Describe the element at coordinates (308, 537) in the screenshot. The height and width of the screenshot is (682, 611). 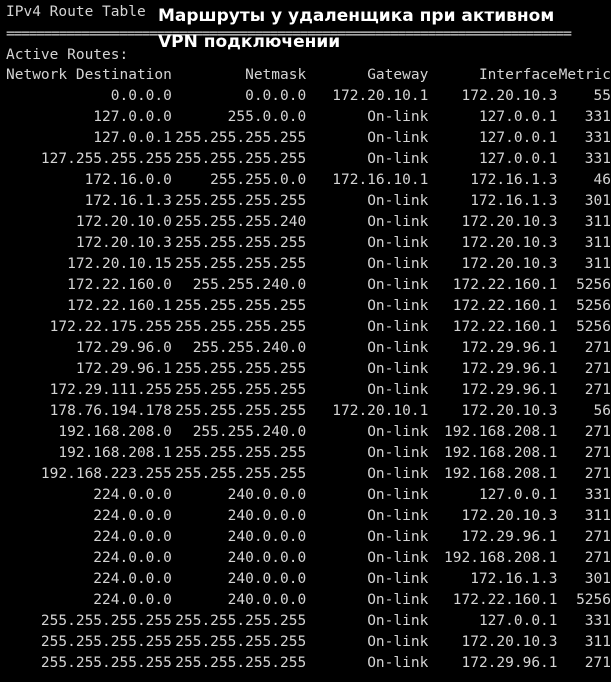
I see `table-row: 224.0.0.0 240.0.0.0 On-link 172.29.96.1 271` at that location.